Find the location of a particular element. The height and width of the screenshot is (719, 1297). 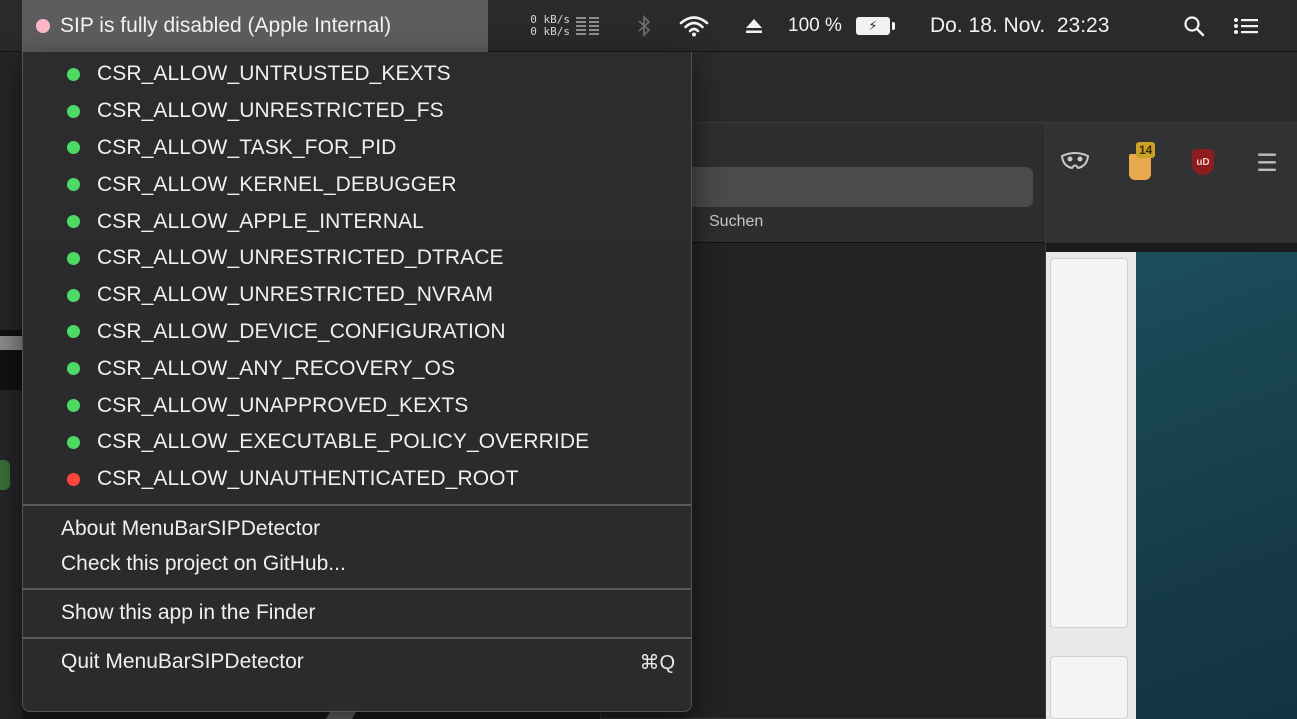

sip-status-menu-extra: SIP is fully disabled (Apple Internal) is located at coordinates (255, 26).